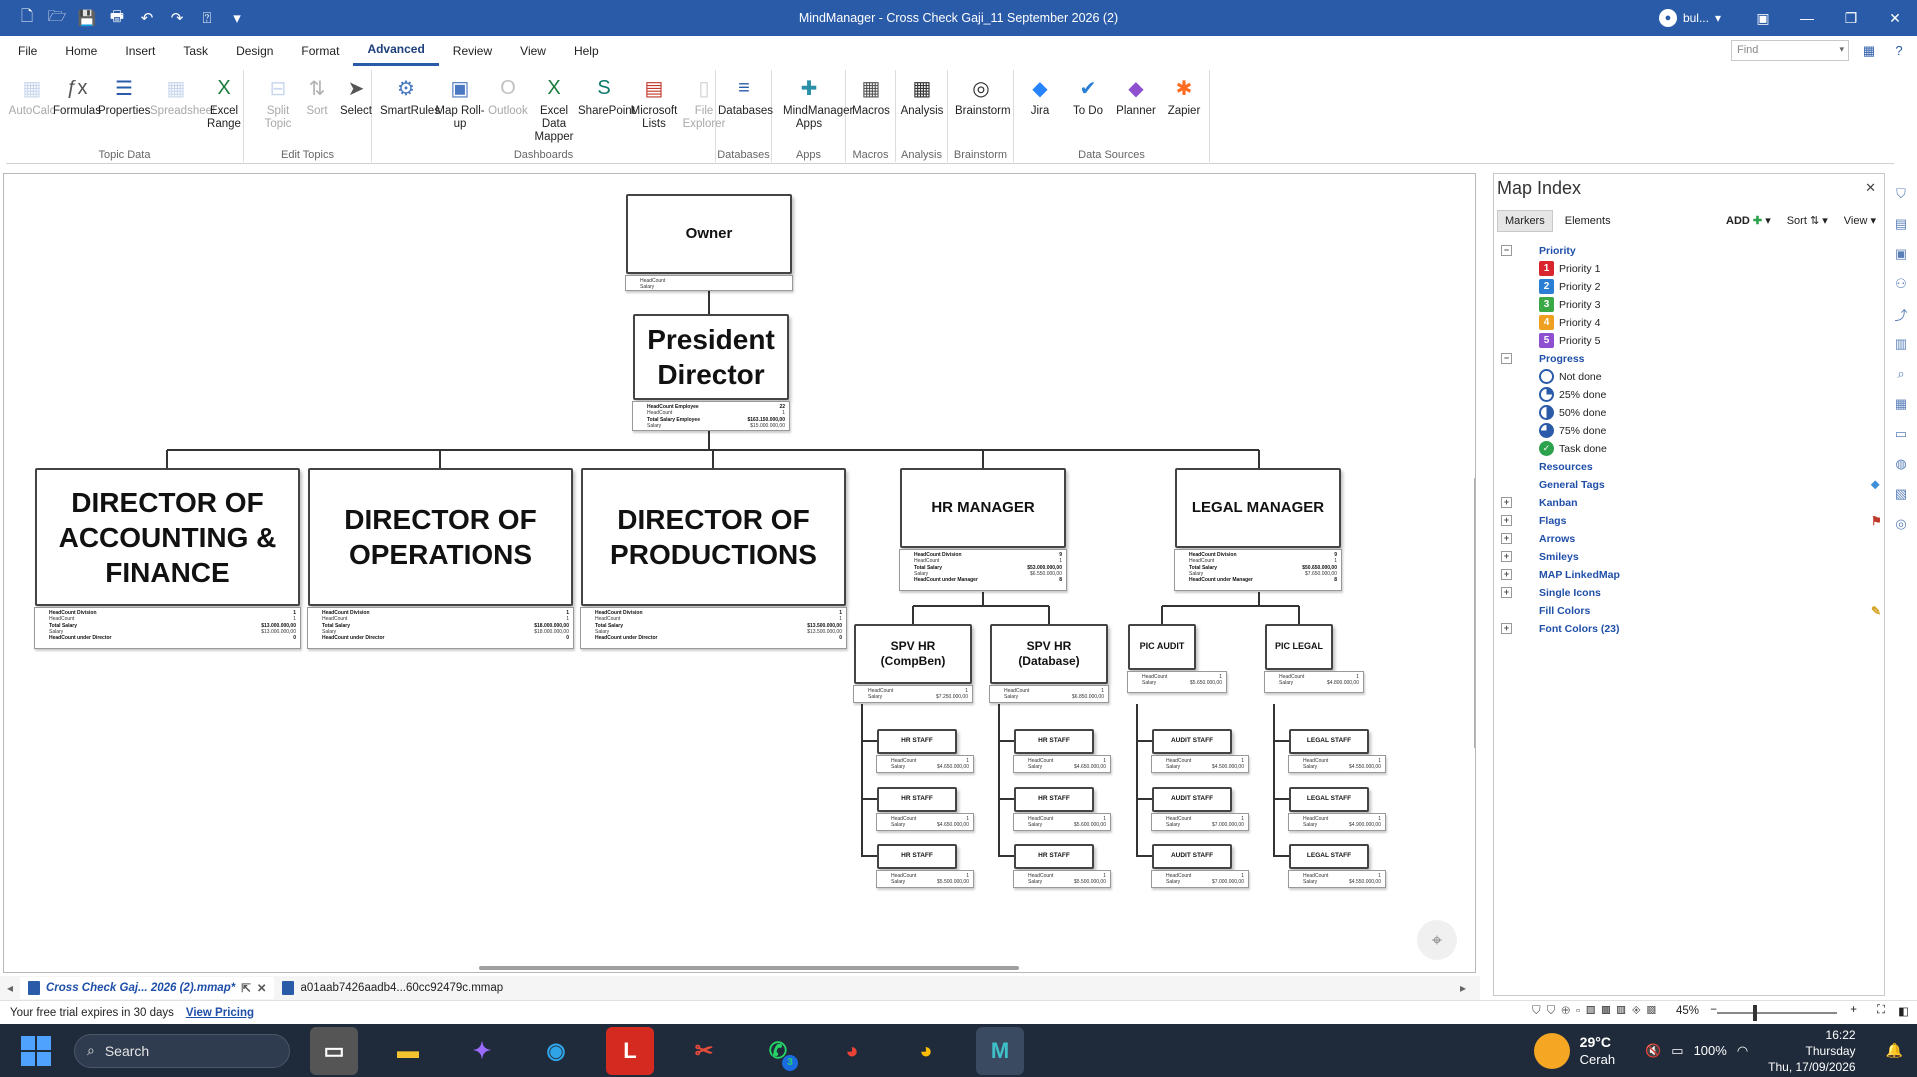 This screenshot has height=1077, width=1917. Describe the element at coordinates (586, 51) in the screenshot. I see `tab-help: Help` at that location.